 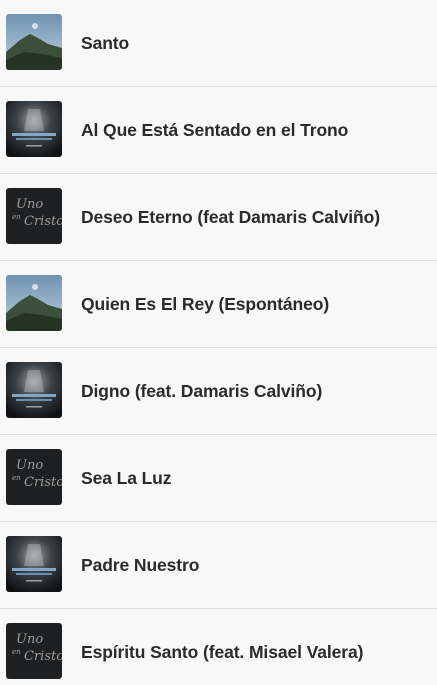 I want to click on track-row: Uno en Cristo Sea La Luz, so click(x=218, y=478).